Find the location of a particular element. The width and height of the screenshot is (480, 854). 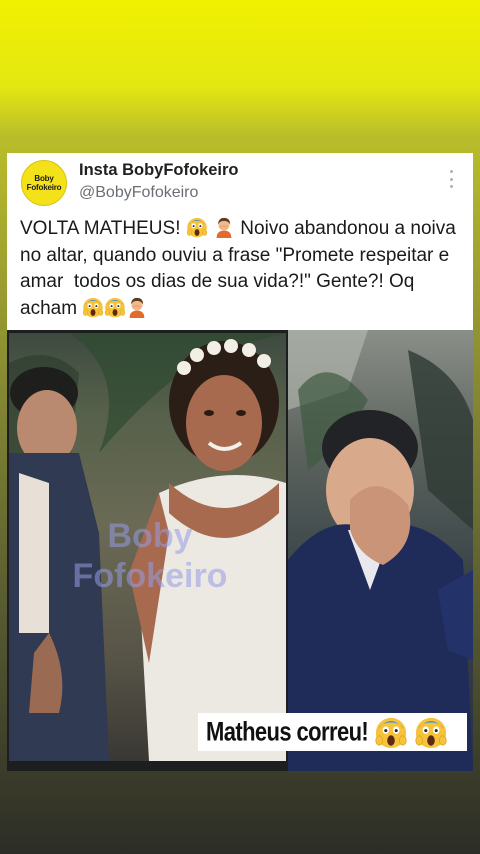

caption-text: Matheus correu! is located at coordinates (287, 731).